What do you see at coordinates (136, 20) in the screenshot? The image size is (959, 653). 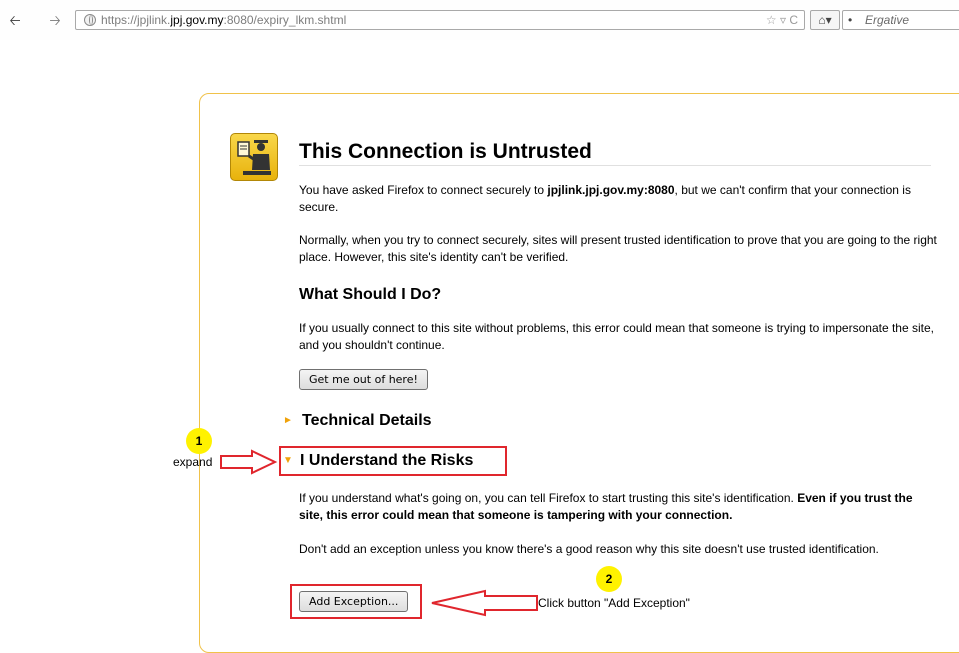 I see `url-prefix: https://jpjlink.` at bounding box center [136, 20].